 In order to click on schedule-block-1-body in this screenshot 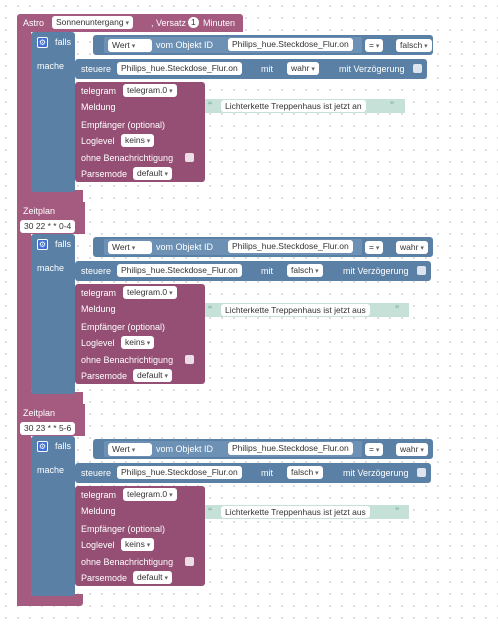, I will do `click(24, 319)`.